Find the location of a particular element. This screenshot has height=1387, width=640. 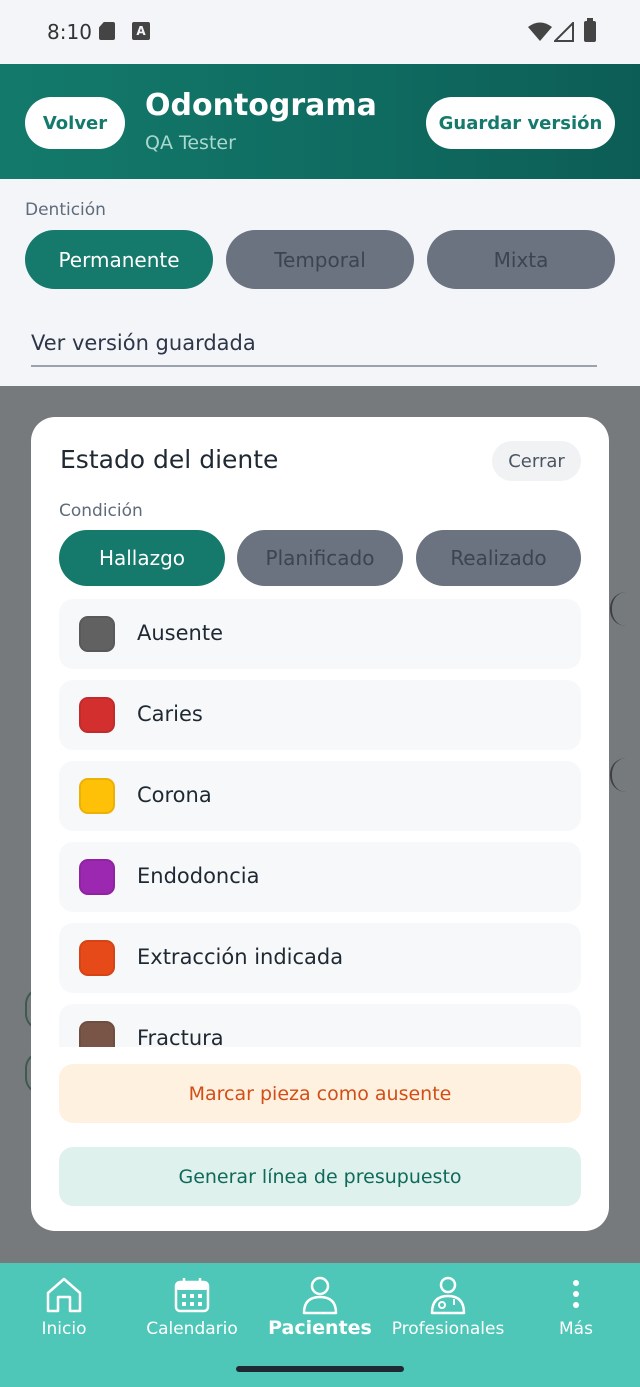

dentition-temporary-button: Temporal is located at coordinates (320, 259).